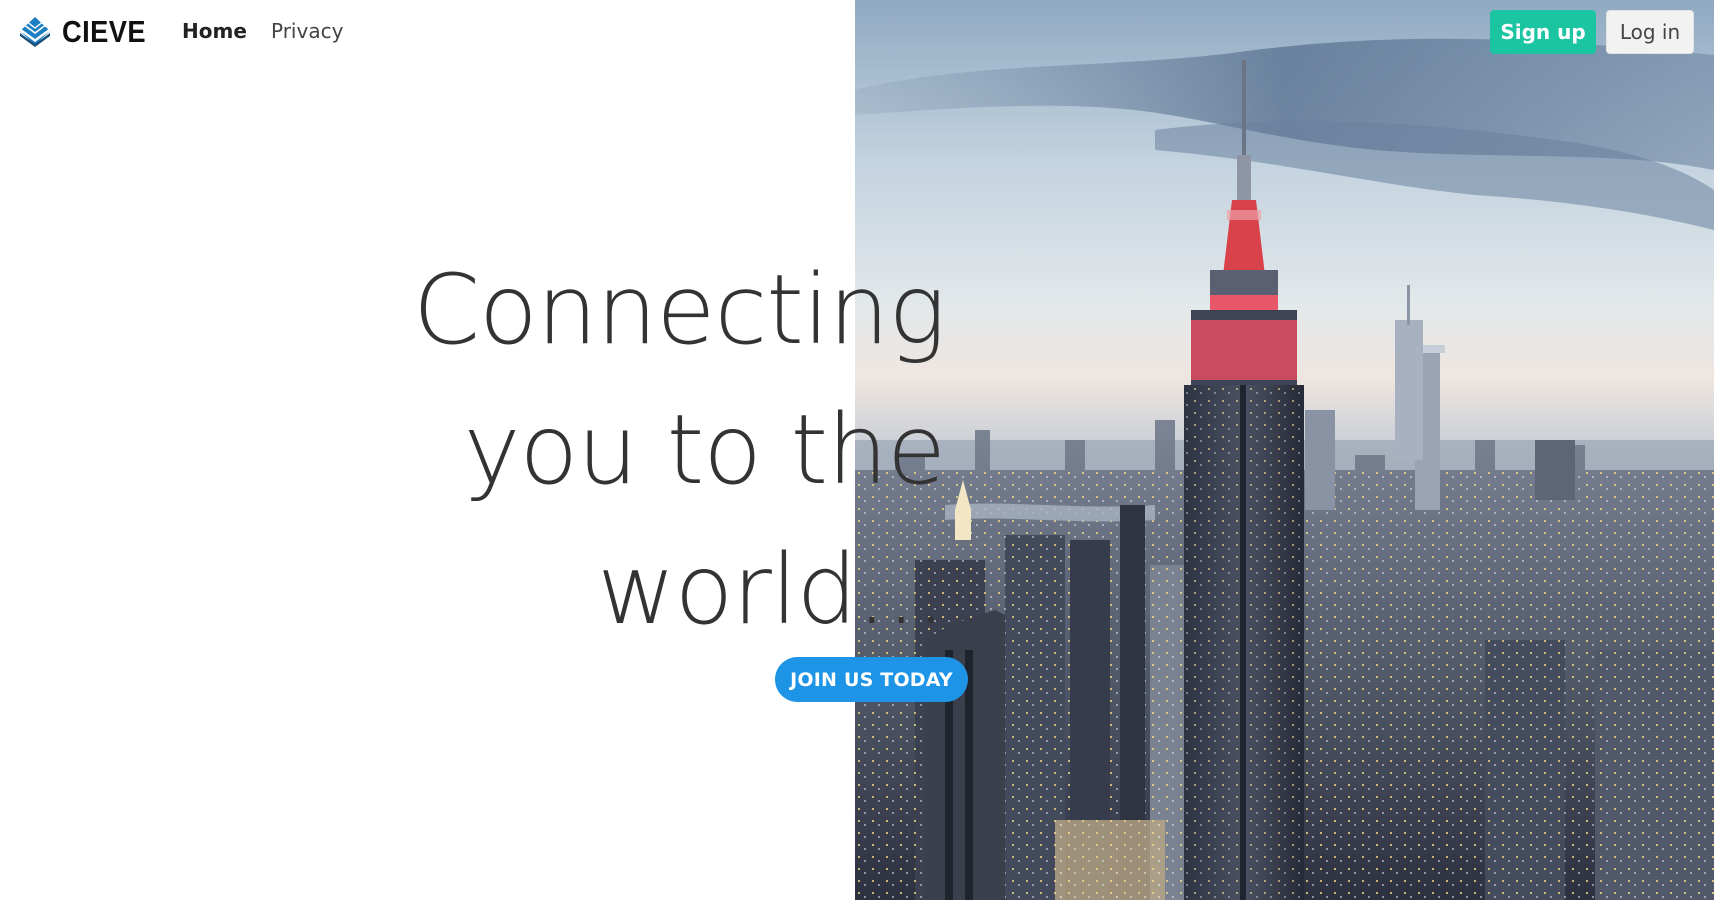 This screenshot has width=1714, height=900. What do you see at coordinates (35, 32) in the screenshot?
I see `layered-pyramid-icon` at bounding box center [35, 32].